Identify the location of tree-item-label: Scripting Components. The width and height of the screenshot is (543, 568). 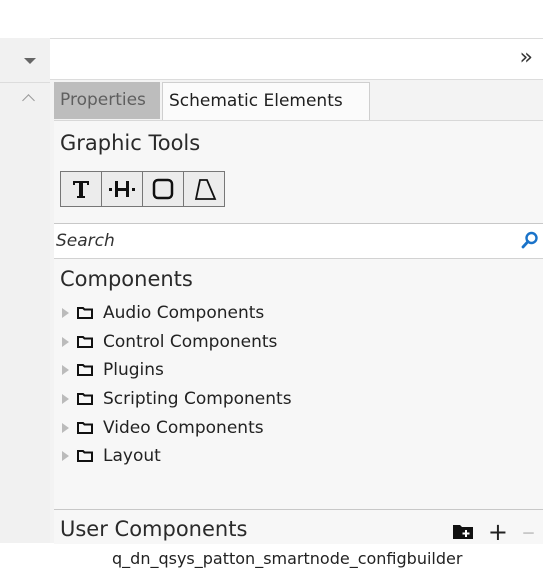
(197, 399).